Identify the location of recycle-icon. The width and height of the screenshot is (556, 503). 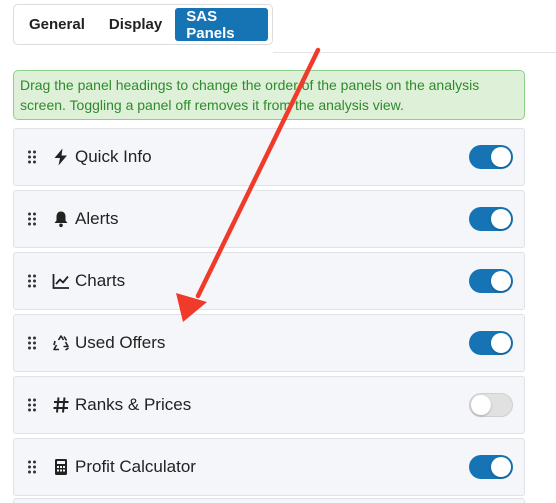
(61, 343).